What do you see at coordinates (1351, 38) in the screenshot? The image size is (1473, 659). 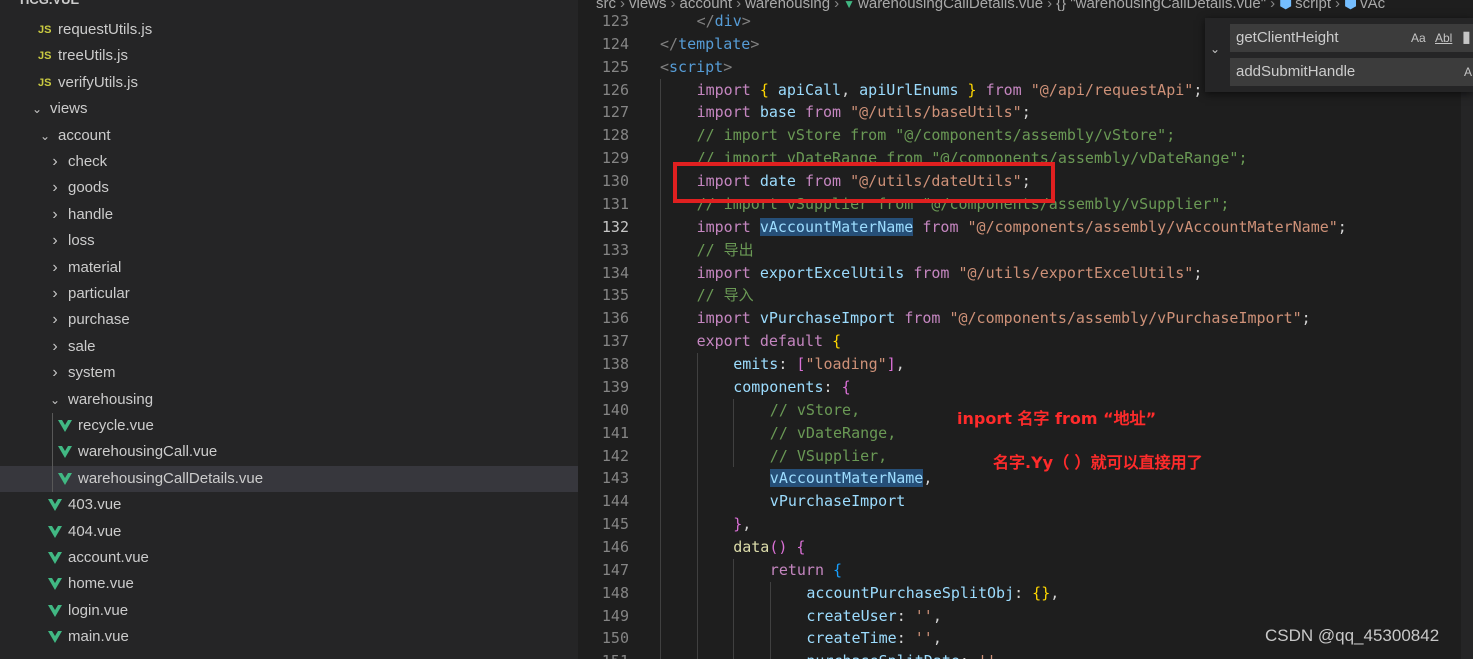 I see `find-input: getClientHeight Aa Abl ▮` at bounding box center [1351, 38].